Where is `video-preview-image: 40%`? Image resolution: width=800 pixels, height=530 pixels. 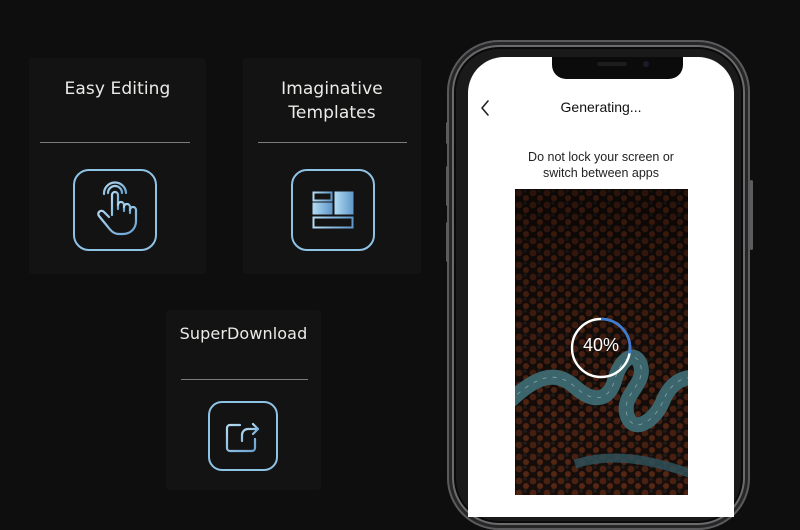
video-preview-image: 40% is located at coordinates (601, 342).